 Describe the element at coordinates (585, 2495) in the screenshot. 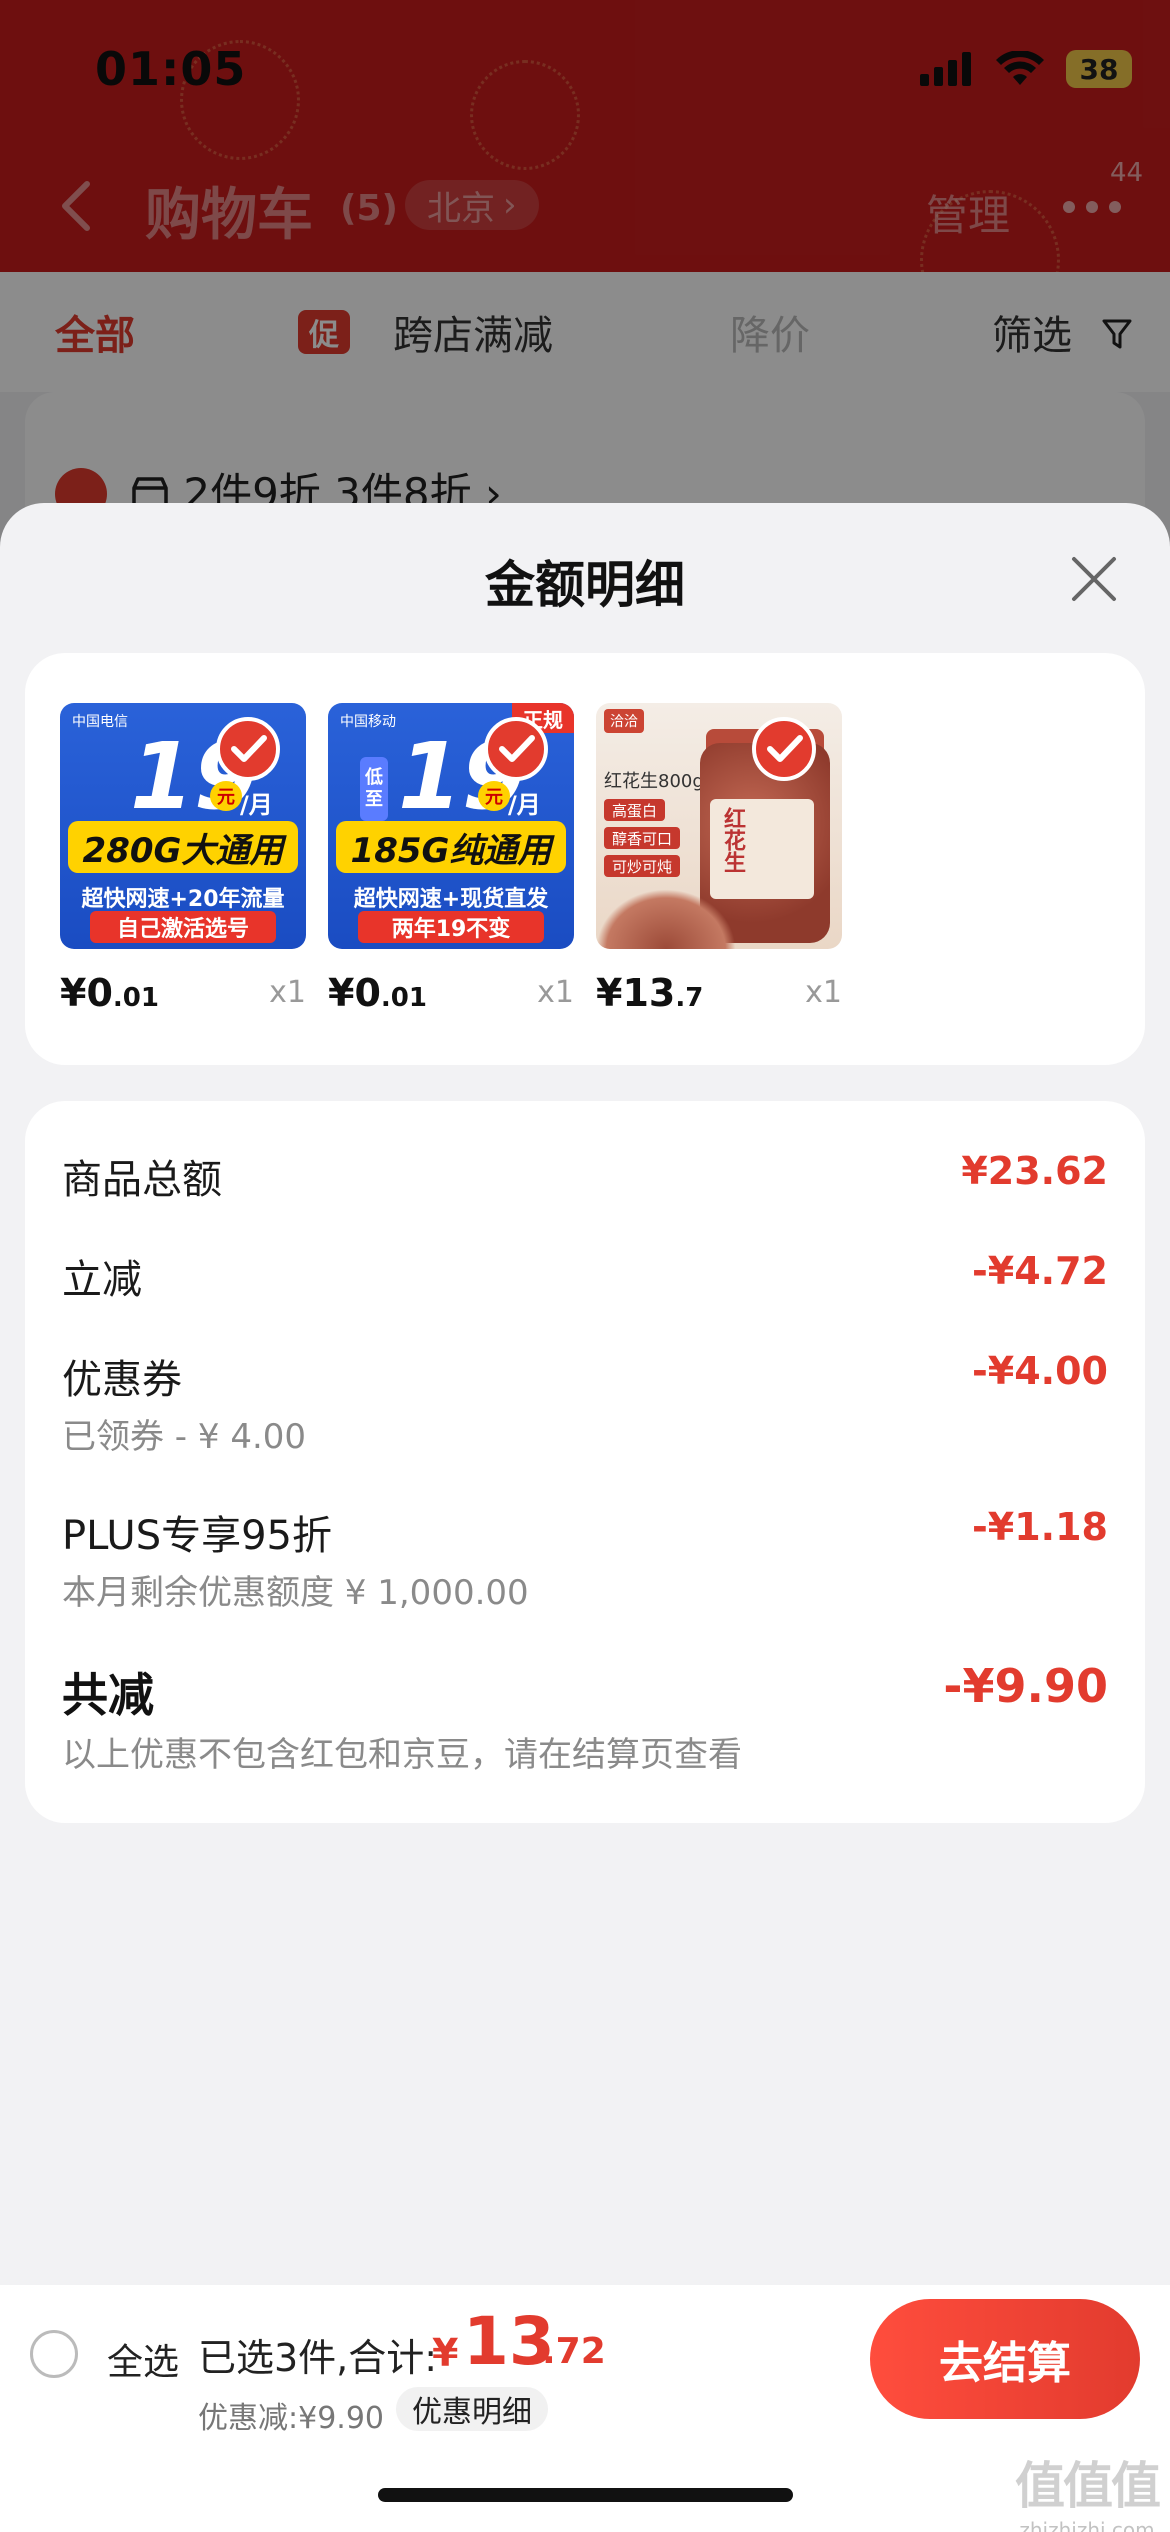

I see `home-indicator` at that location.